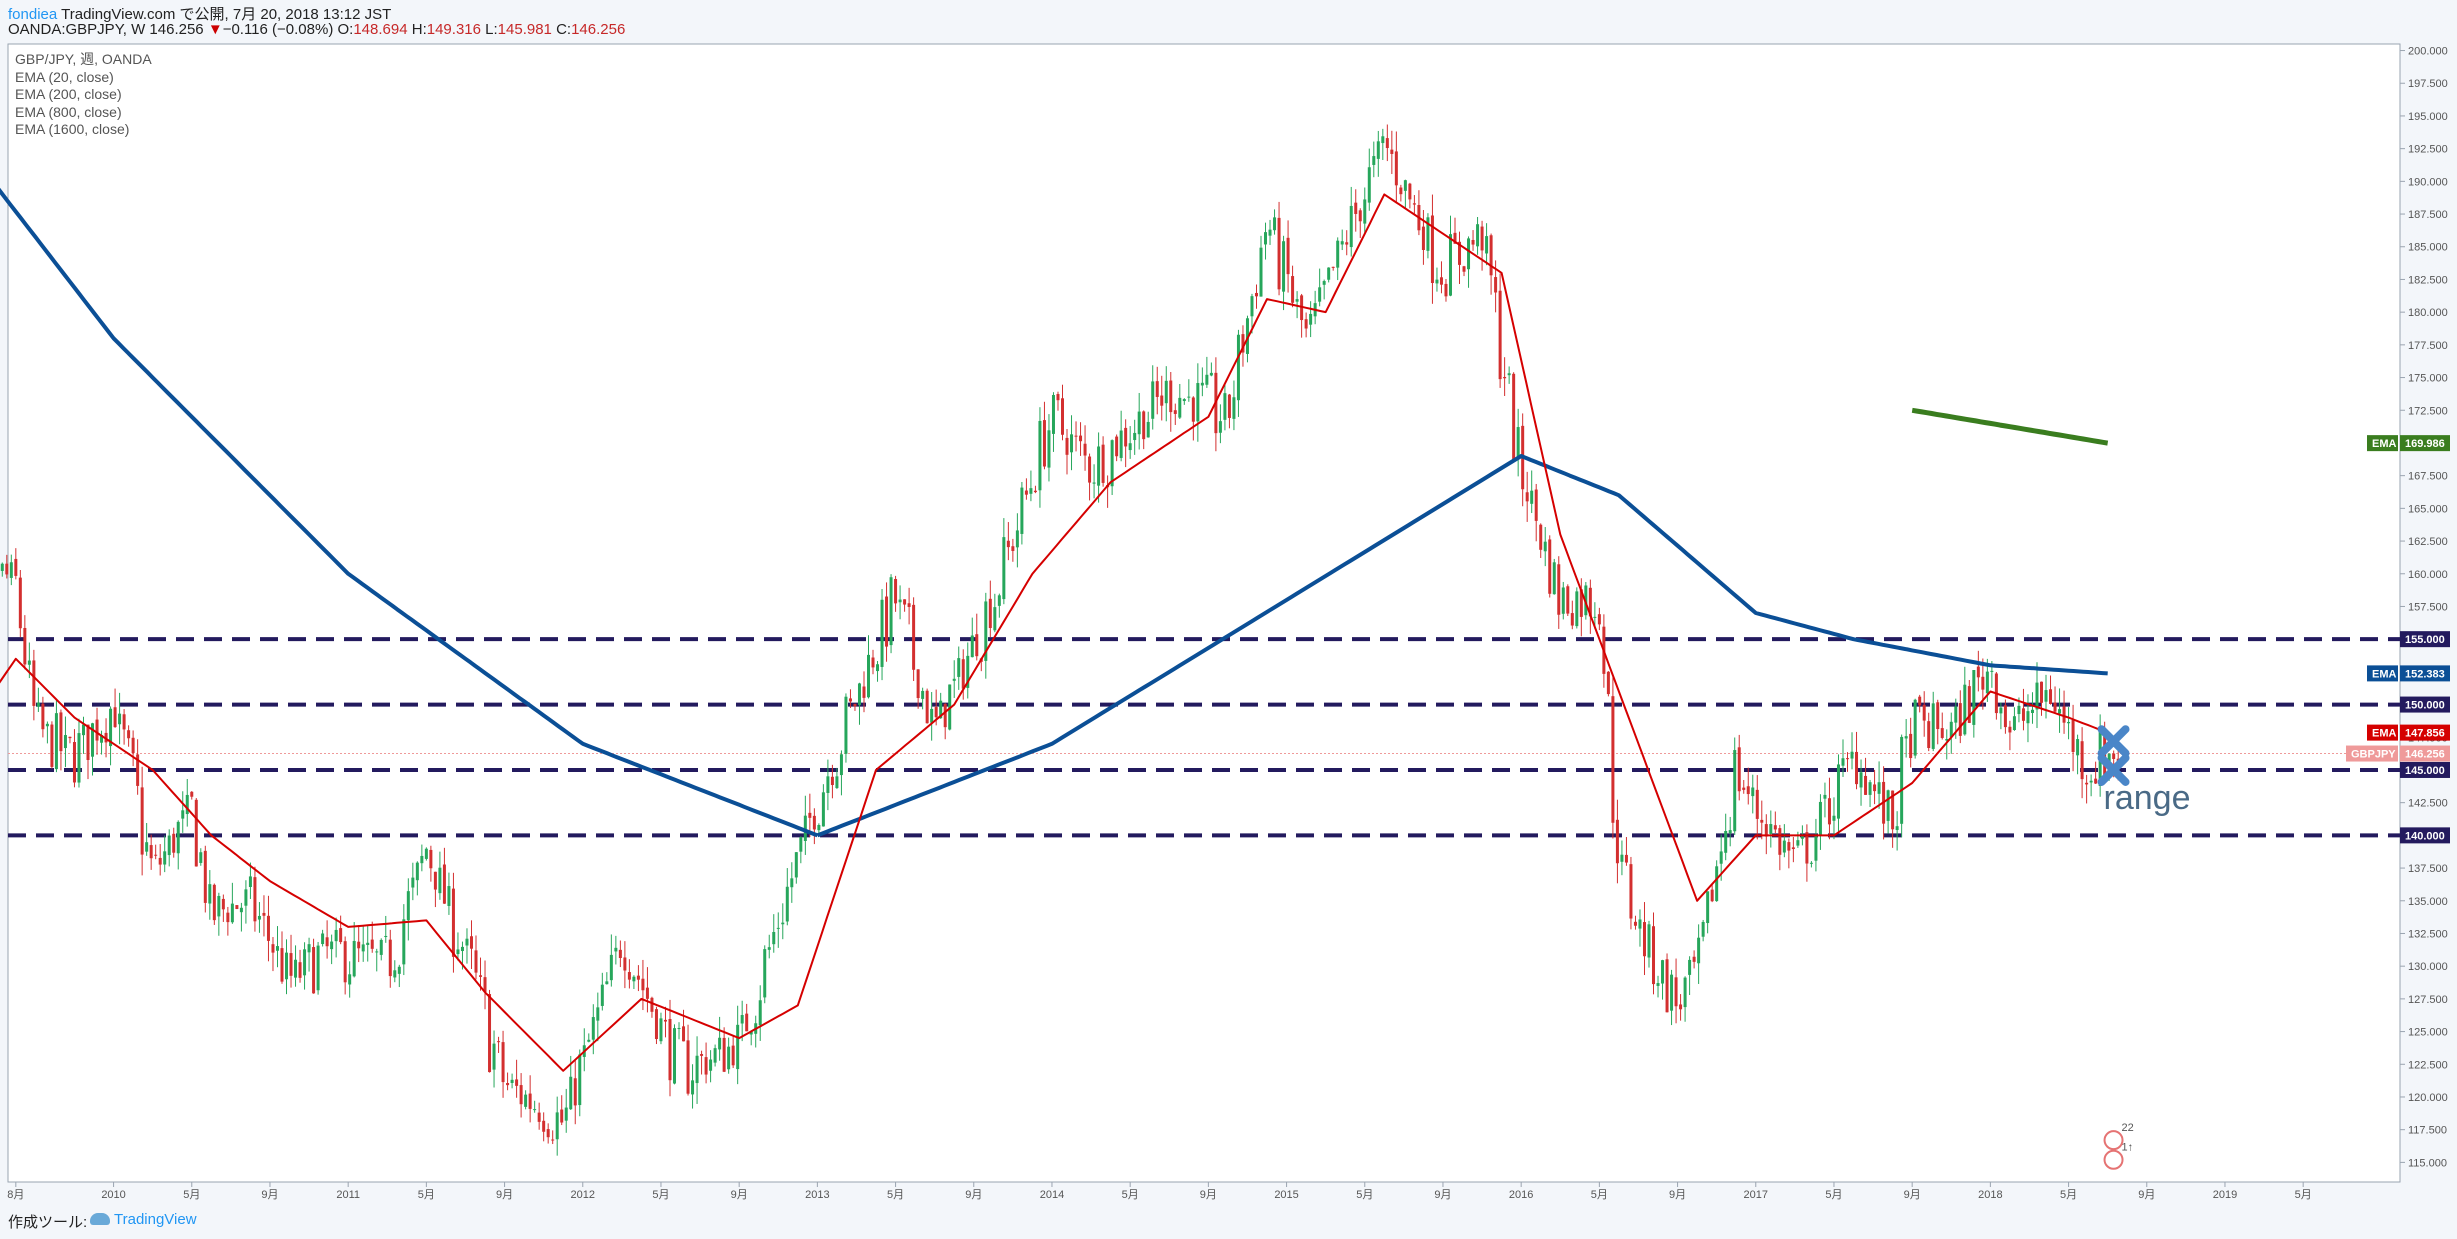 This screenshot has height=1239, width=2457. I want to click on legend-ema1600: EMA (1600, close), so click(83, 130).